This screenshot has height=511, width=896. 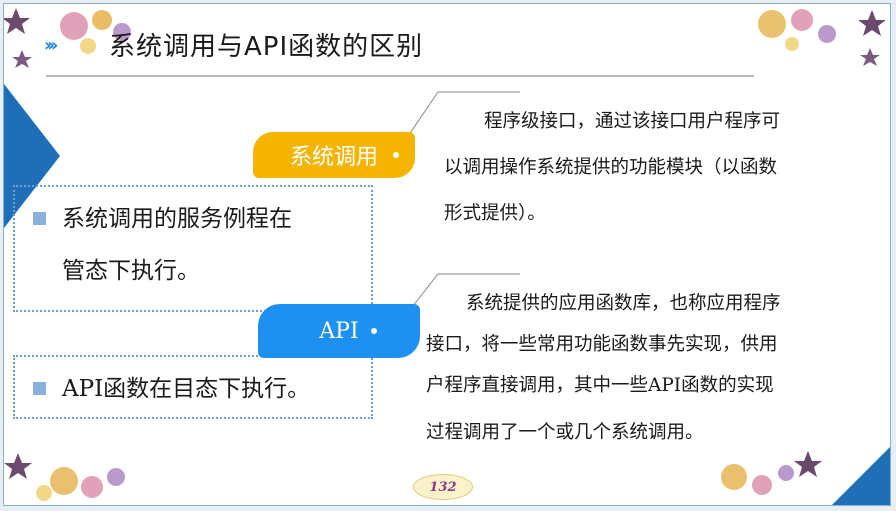 I want to click on syscall-badge: 系统调用, so click(x=334, y=155).